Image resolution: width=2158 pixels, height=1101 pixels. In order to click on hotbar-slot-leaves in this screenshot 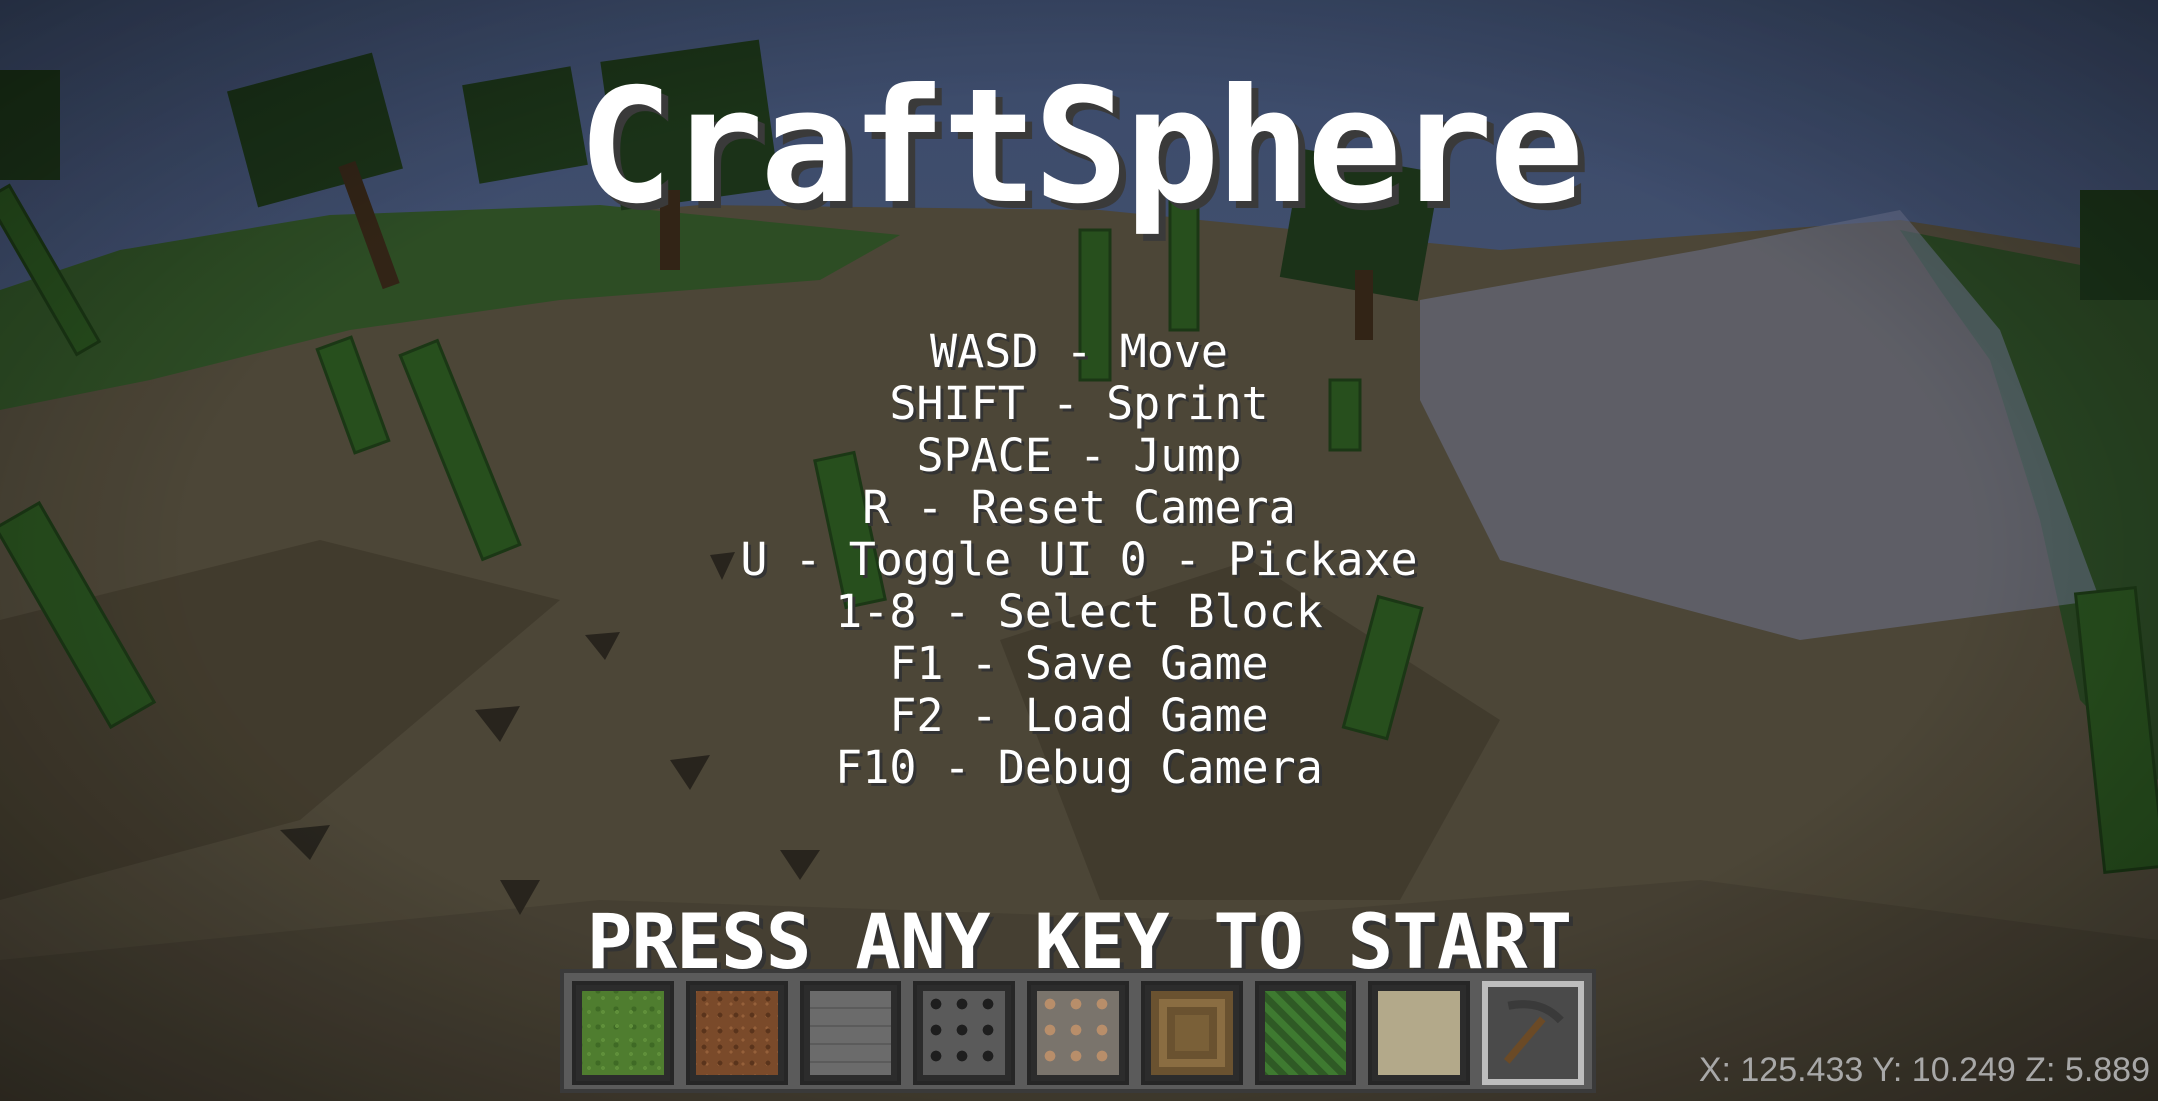, I will do `click(1305, 1033)`.